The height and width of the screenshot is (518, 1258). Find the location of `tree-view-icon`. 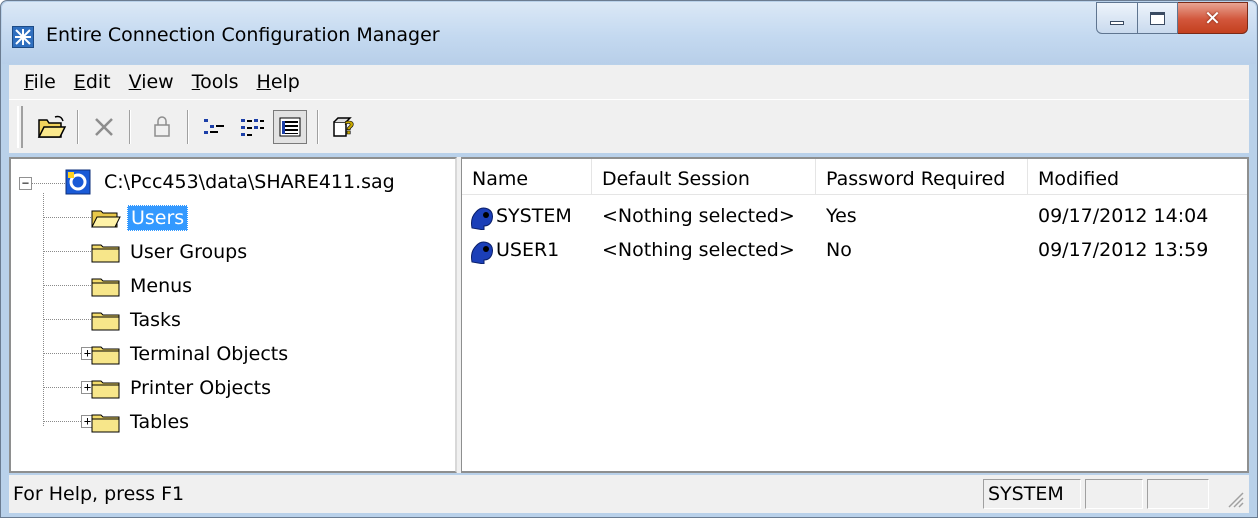

tree-view-icon is located at coordinates (214, 126).